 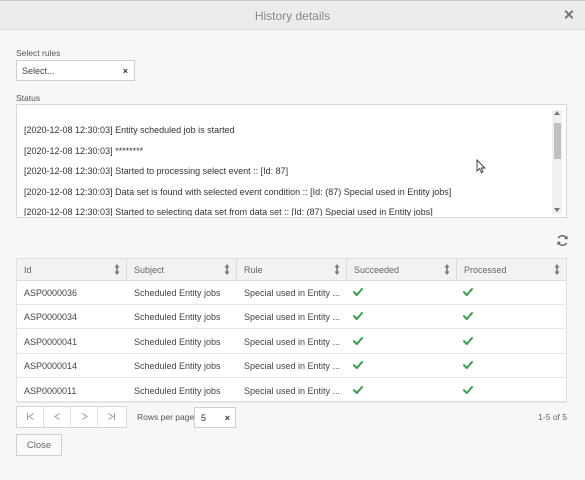 I want to click on status-scrollbar, so click(x=557, y=162).